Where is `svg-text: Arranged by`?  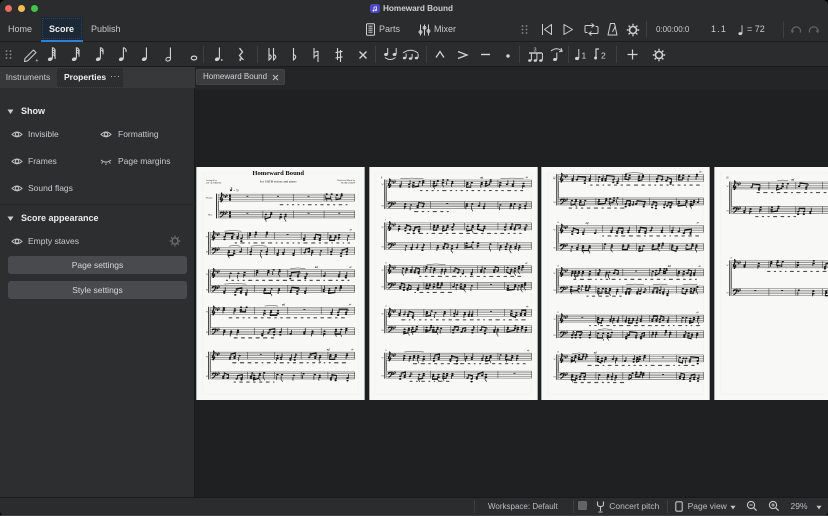 svg-text: Arranged by is located at coordinates (212, 180).